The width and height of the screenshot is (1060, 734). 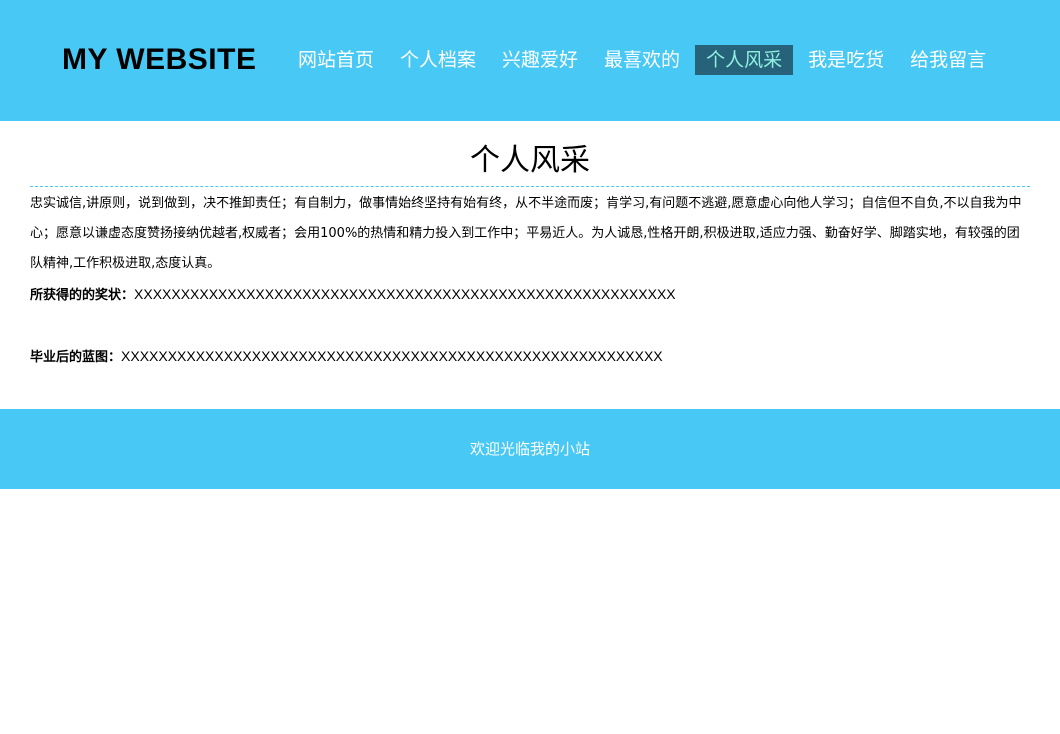 I want to click on main-nav: 网站首页 个人档案 兴趣爱好 最喜欢的 个人风采 我是吃货 给我留言, so click(x=644, y=60).